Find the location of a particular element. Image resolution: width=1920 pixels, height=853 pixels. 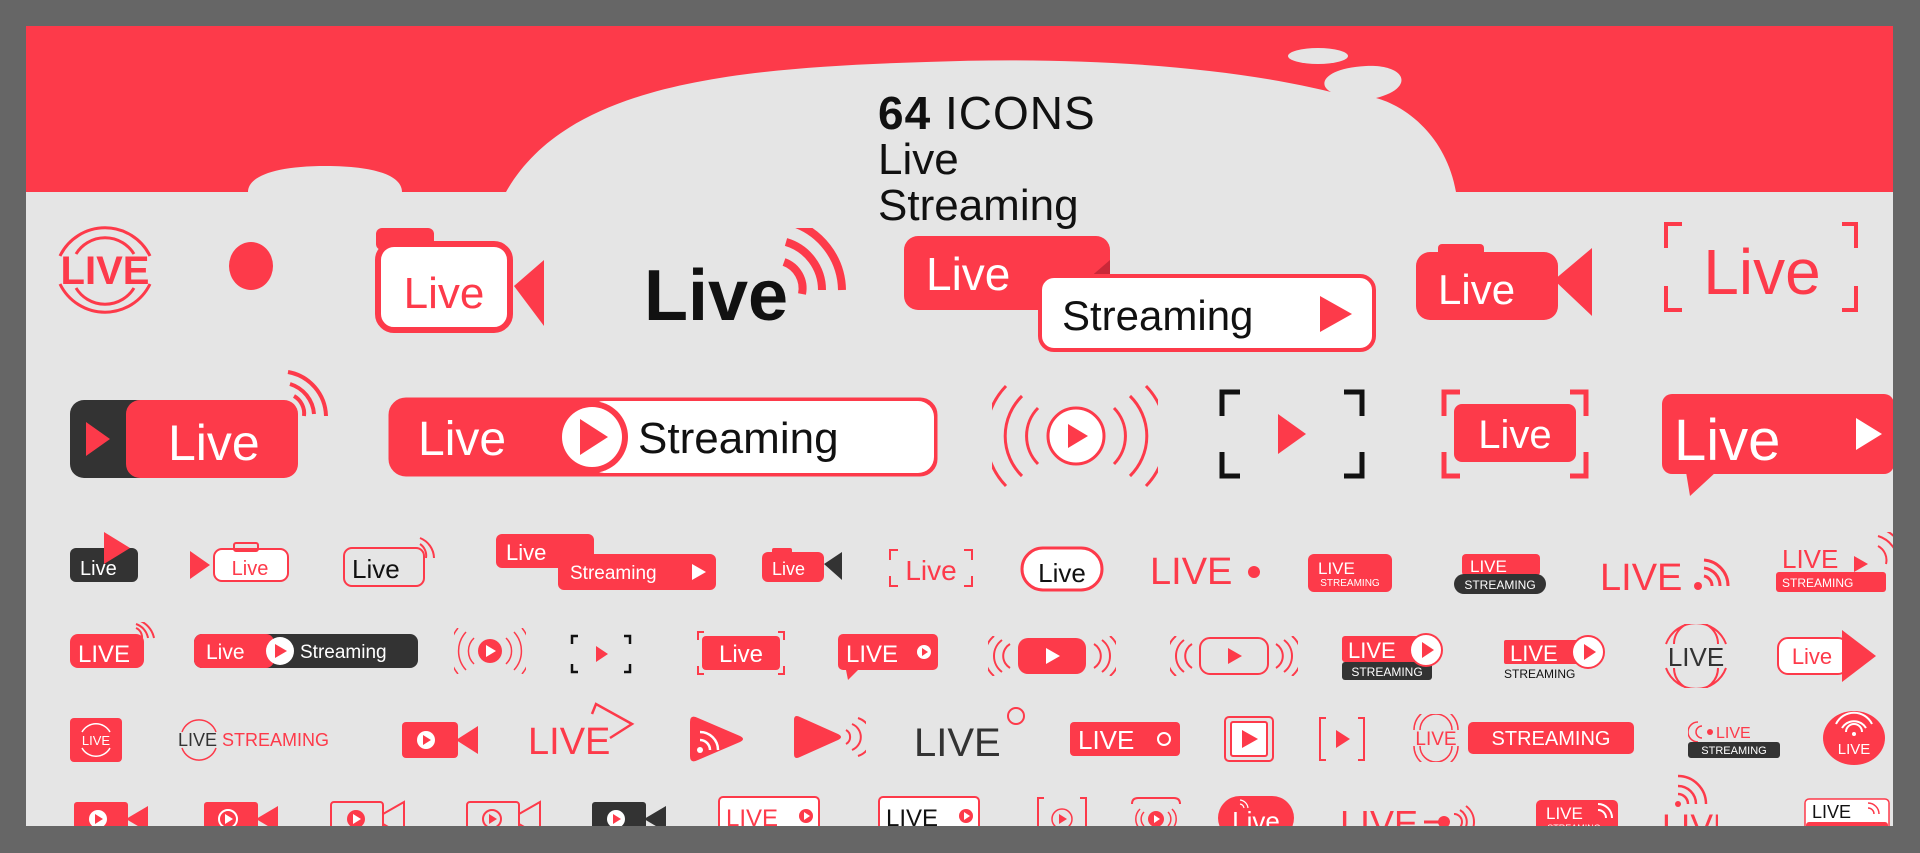

broadcast-play-icon is located at coordinates (1075, 436).